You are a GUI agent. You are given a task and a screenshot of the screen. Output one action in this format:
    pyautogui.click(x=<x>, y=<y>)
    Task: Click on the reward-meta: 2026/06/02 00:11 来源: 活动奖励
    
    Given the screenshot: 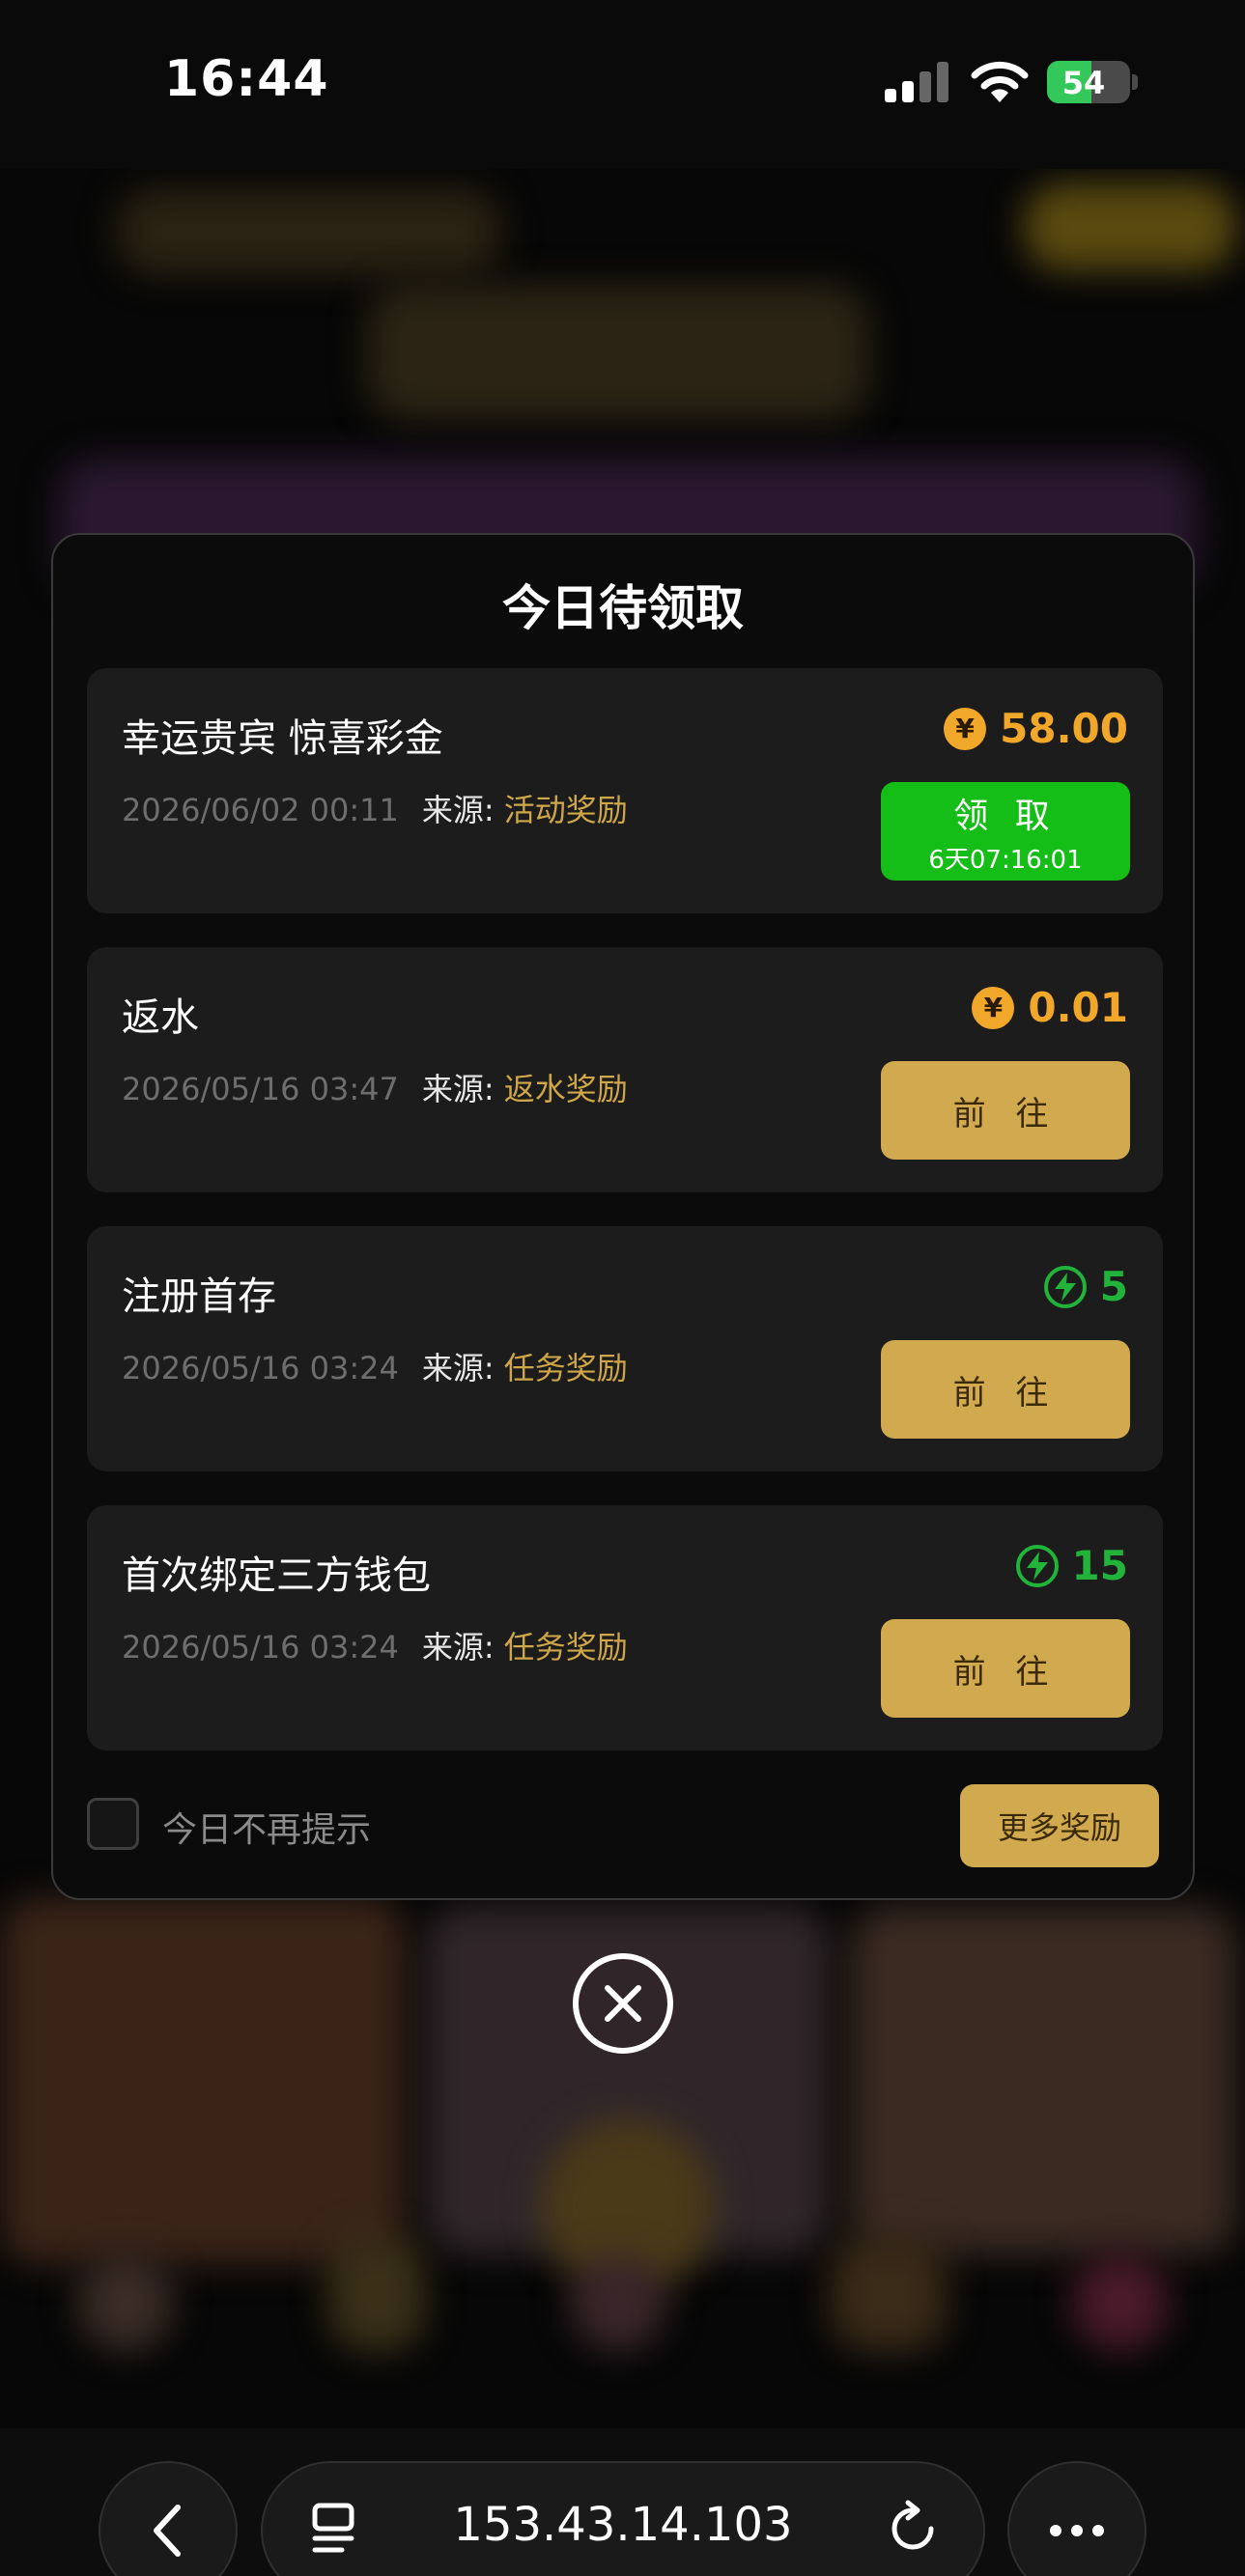 What is the action you would take?
    pyautogui.click(x=375, y=808)
    